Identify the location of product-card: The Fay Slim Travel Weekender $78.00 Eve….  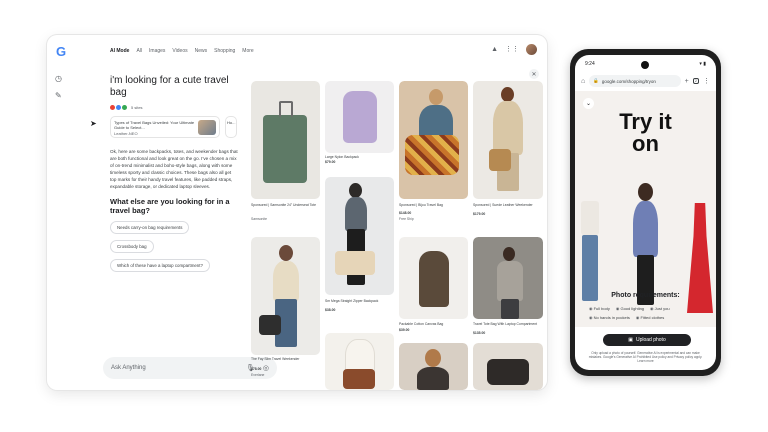
(285, 312).